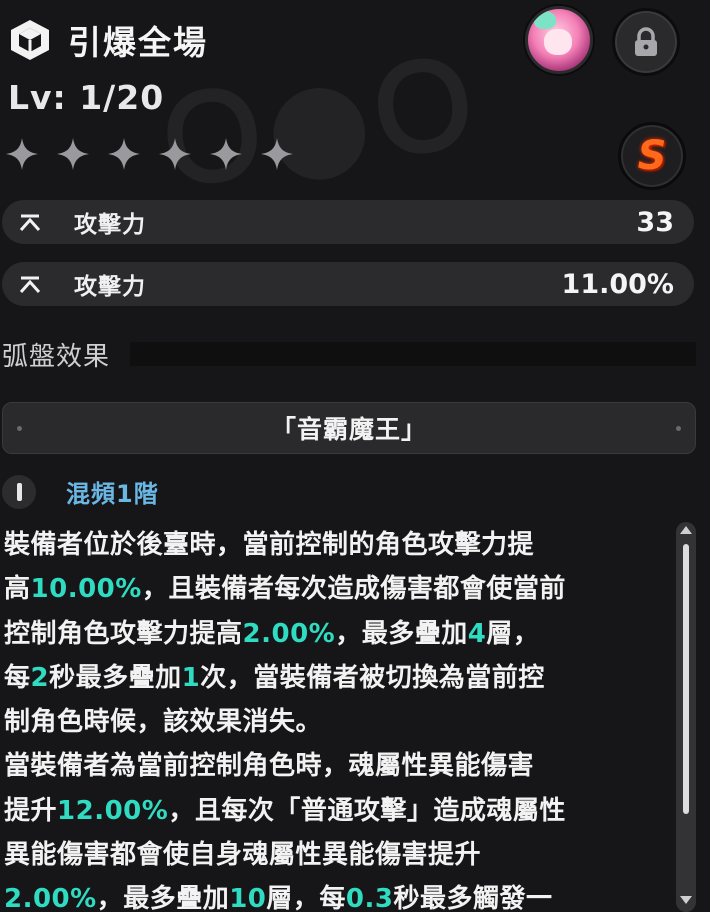 The width and height of the screenshot is (710, 912). I want to click on cube-icon, so click(30, 40).